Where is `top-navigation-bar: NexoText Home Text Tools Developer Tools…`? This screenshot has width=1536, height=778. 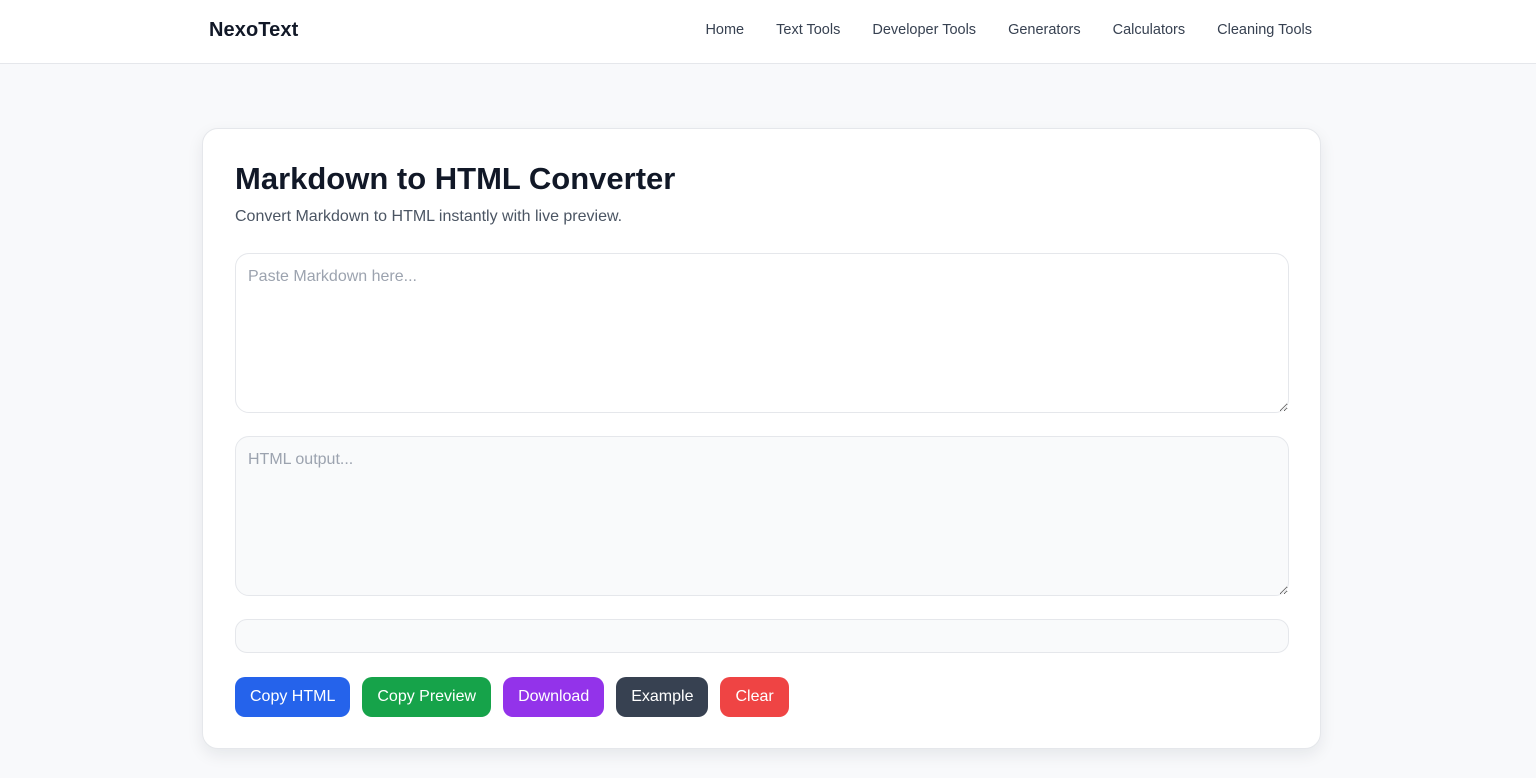
top-navigation-bar: NexoText Home Text Tools Developer Tools… is located at coordinates (768, 32).